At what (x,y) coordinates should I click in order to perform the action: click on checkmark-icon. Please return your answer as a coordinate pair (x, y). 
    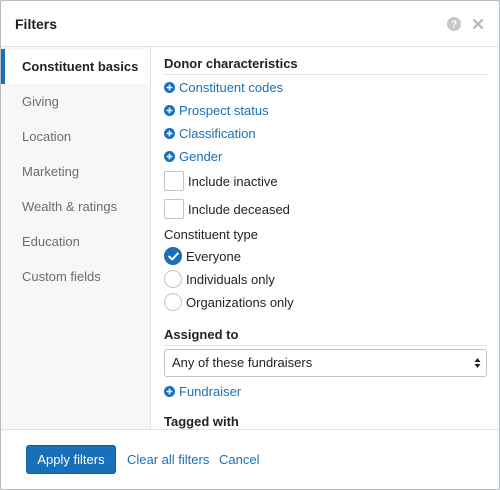
    Looking at the image, I should click on (173, 256).